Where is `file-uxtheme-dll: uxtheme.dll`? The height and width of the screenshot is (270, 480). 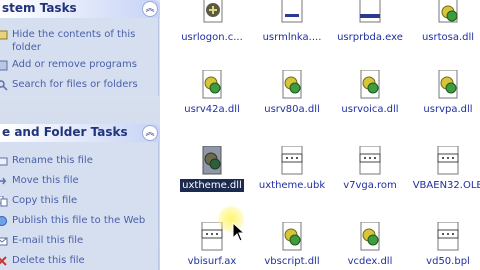
file-uxtheme-dll: uxtheme.dll is located at coordinates (212, 176).